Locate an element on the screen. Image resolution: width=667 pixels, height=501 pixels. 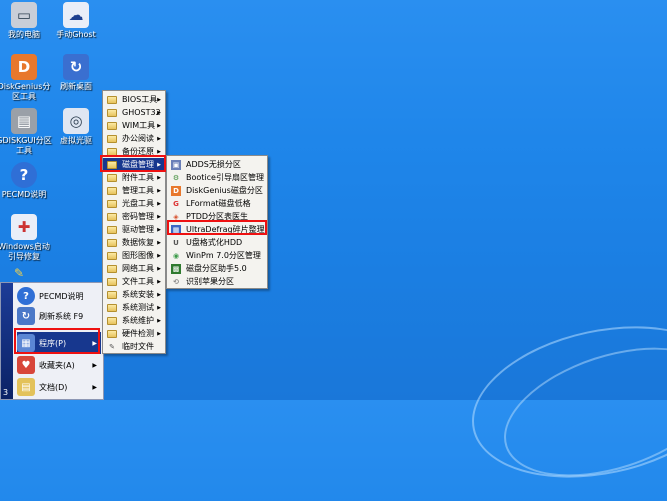
menu-item-office-reading: 办公阅读 ▶ is located at coordinates (134, 138).